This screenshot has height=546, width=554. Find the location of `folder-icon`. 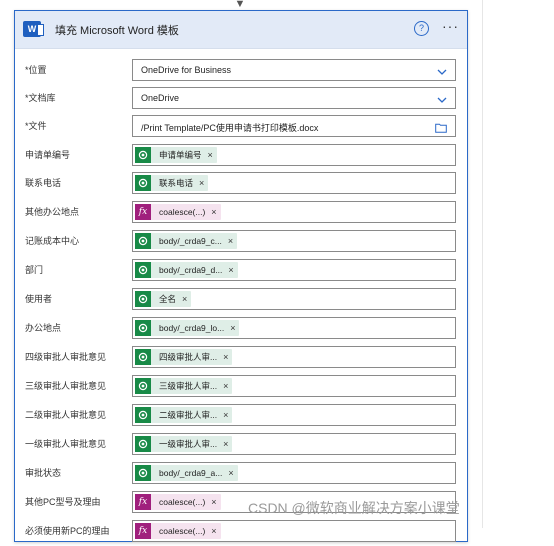

folder-icon is located at coordinates (441, 126).